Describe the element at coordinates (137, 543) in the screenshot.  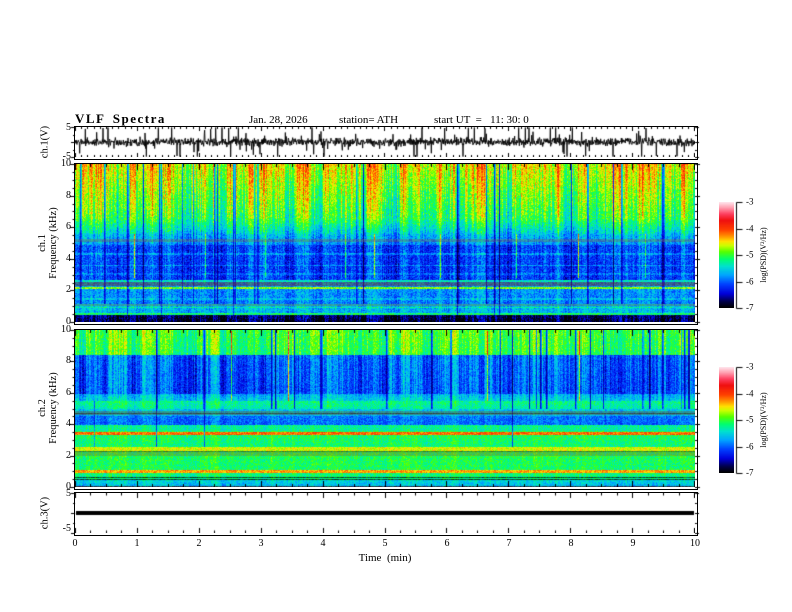
I see `x-tick-label: 1` at that location.